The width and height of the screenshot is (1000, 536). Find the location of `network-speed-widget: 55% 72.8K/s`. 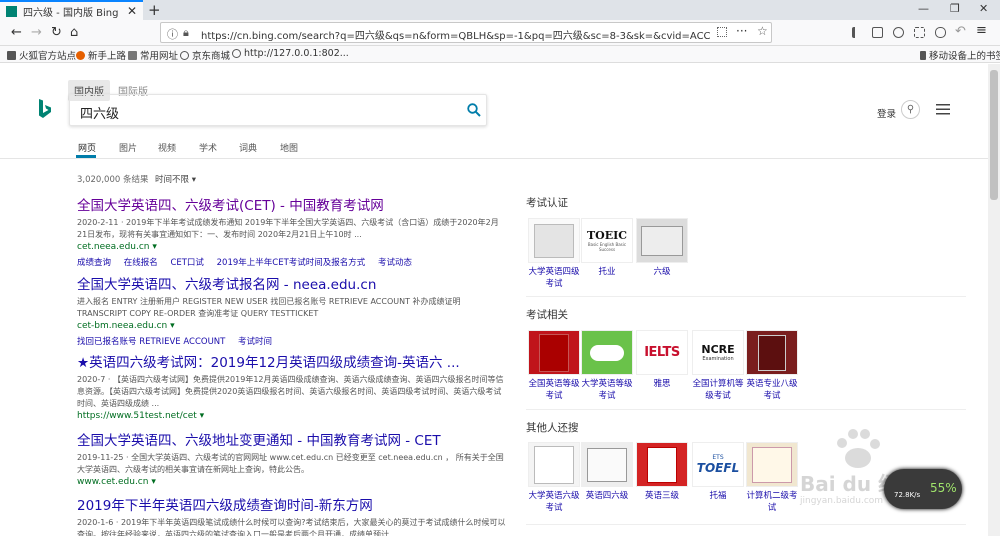

network-speed-widget: 55% 72.8K/s is located at coordinates (923, 489).